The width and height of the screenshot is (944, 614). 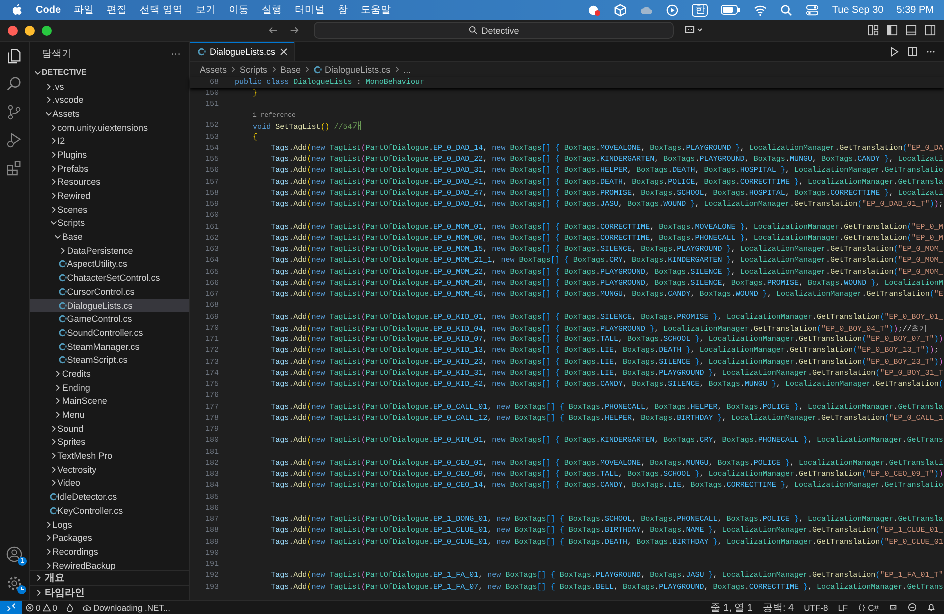 I want to click on cube-icon, so click(x=621, y=10).